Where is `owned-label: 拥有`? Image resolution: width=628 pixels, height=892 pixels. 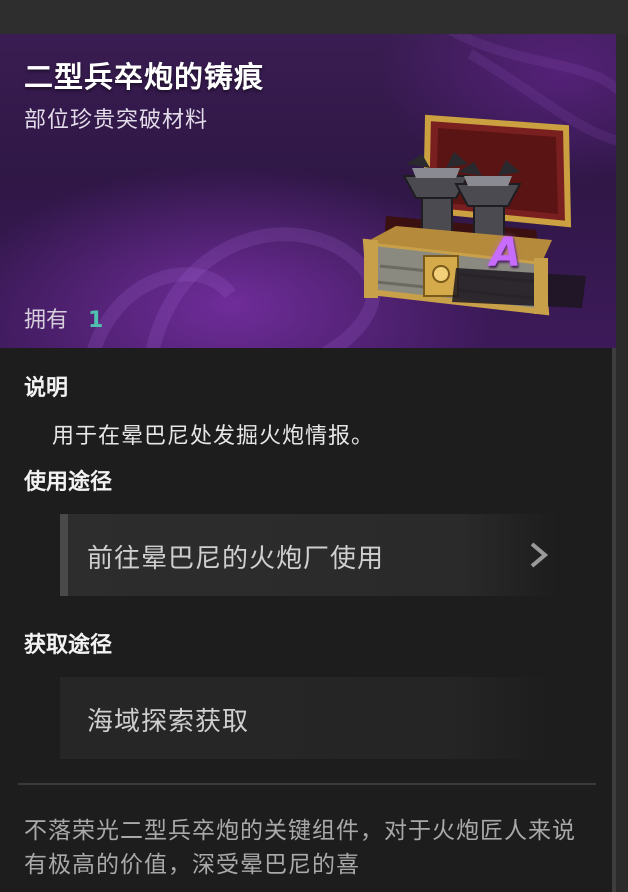
owned-label: 拥有 is located at coordinates (46, 320).